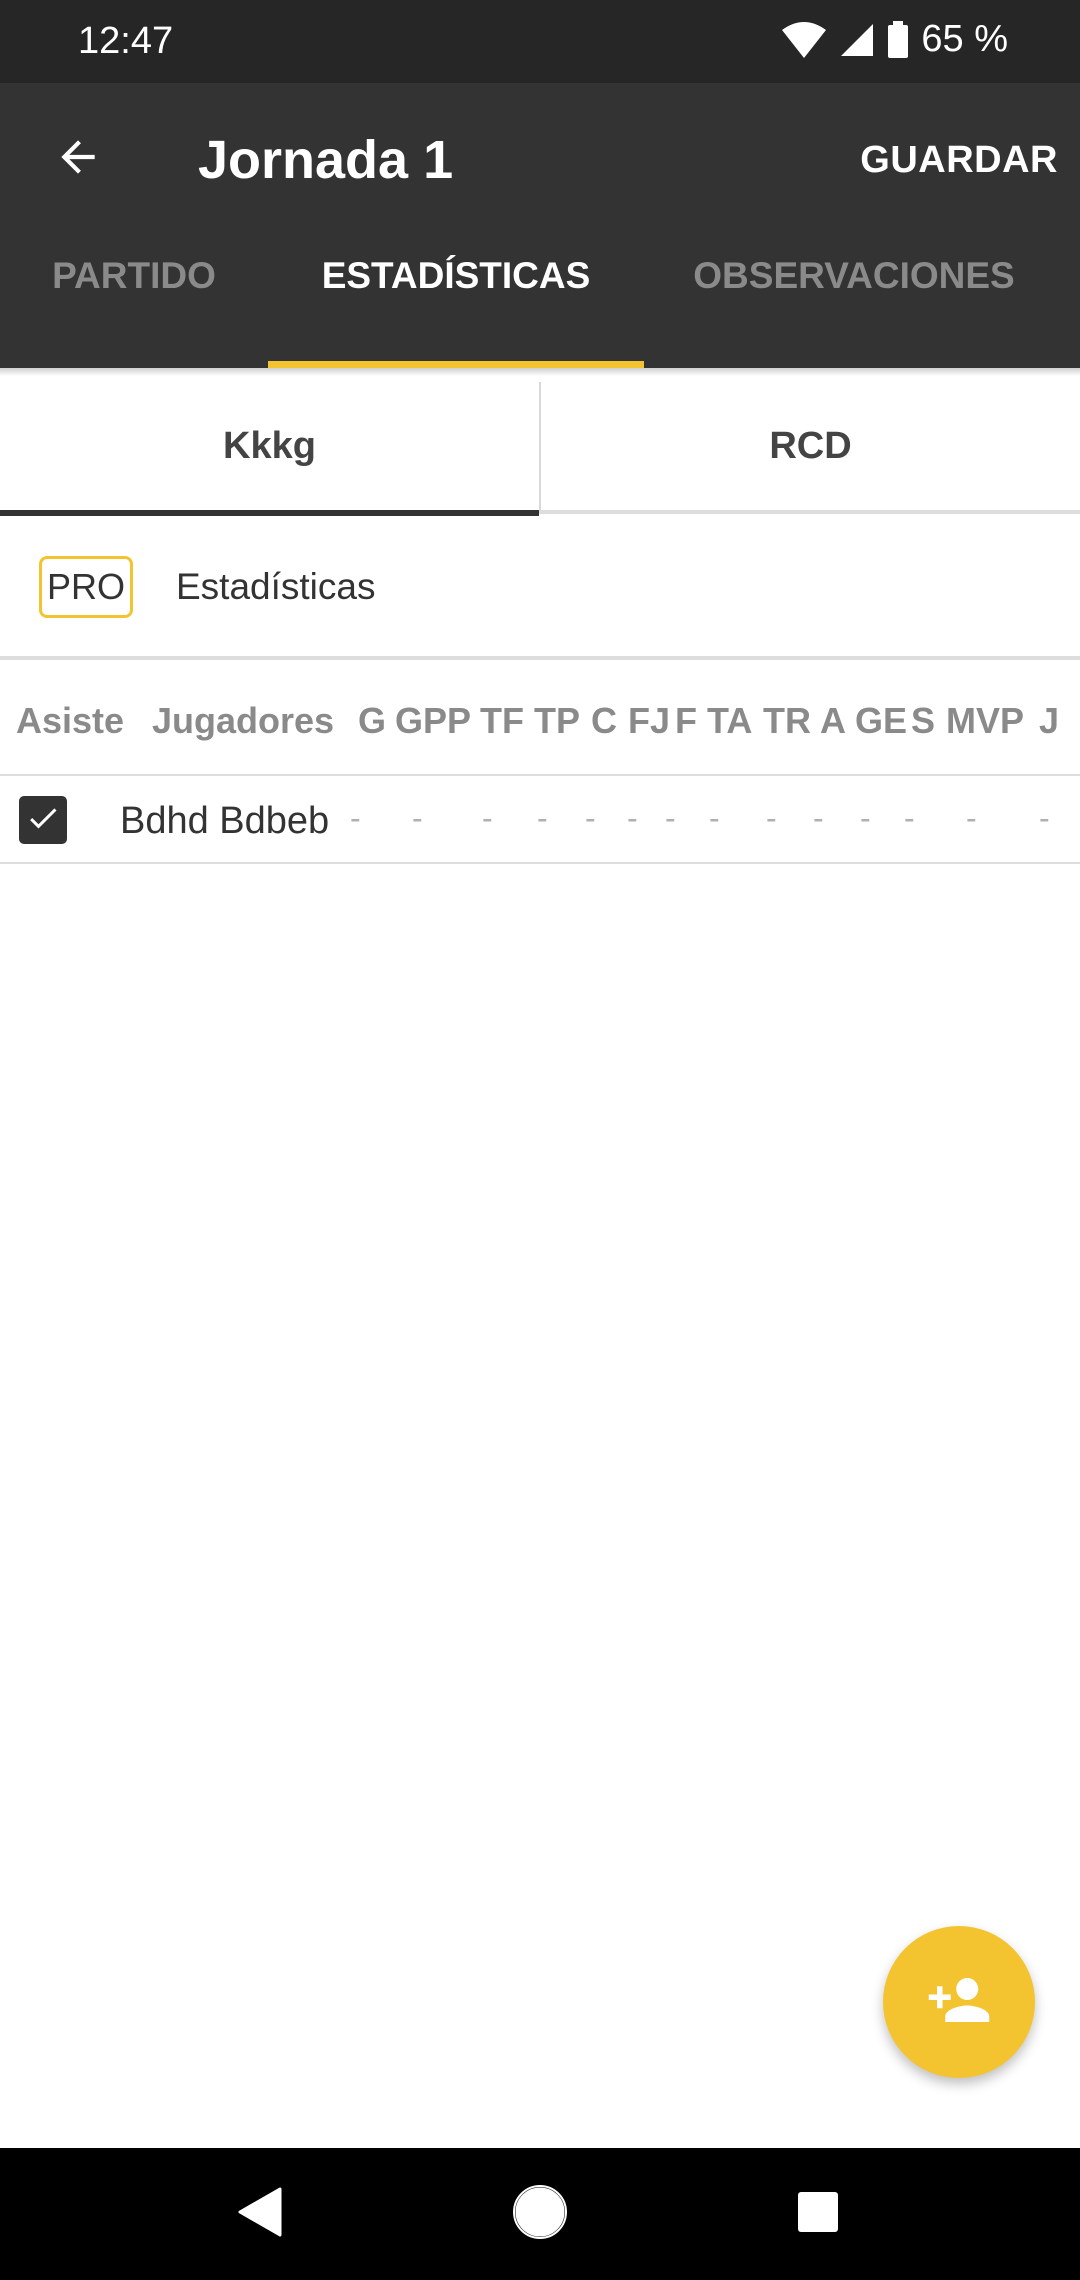 Image resolution: width=1080 pixels, height=2280 pixels. What do you see at coordinates (540, 588) in the screenshot?
I see `pro-stats-row: PRO Estadísticas` at bounding box center [540, 588].